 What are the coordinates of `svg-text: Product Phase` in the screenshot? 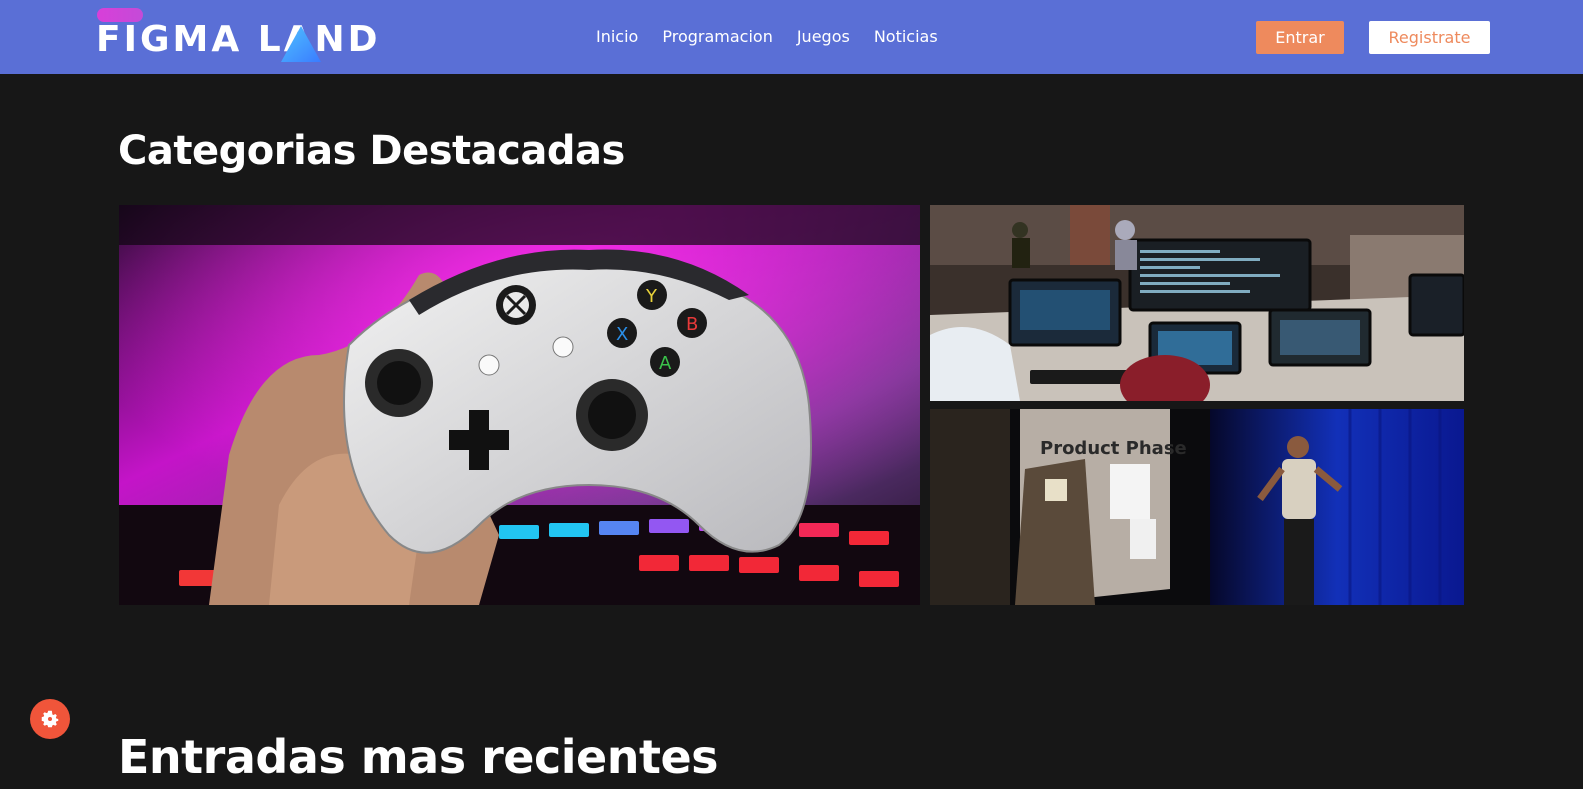 It's located at (1113, 448).